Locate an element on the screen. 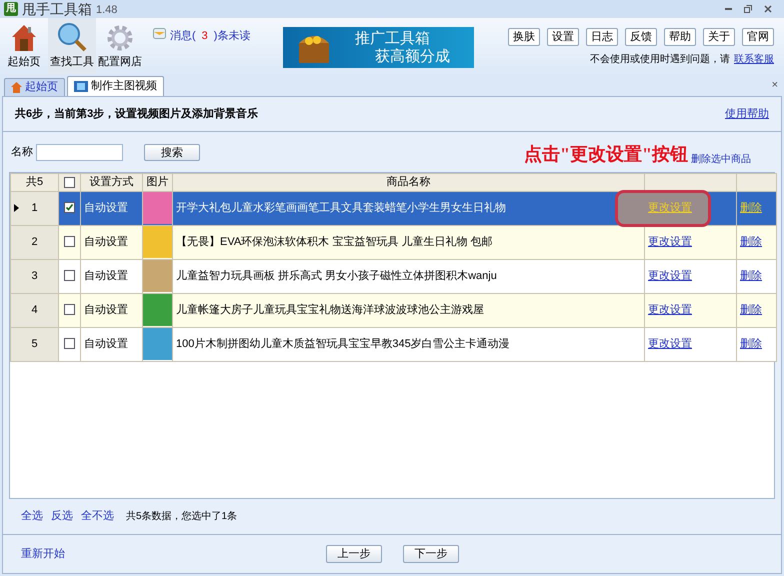 The width and height of the screenshot is (784, 576). toolbar-button: 配置网店 is located at coordinates (120, 46).